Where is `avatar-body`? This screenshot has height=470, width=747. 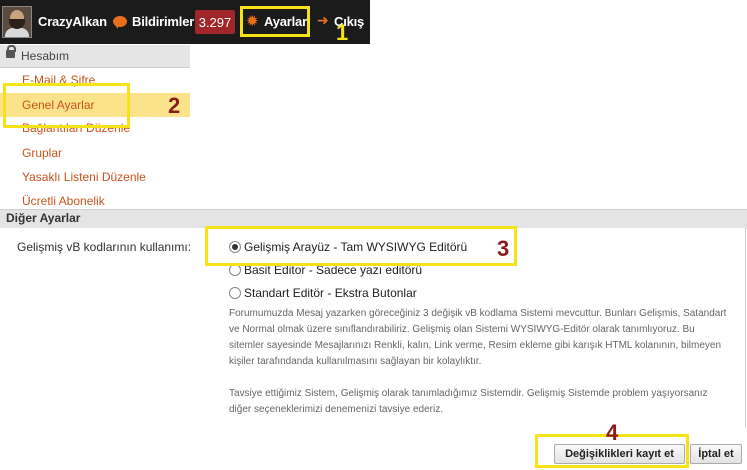 avatar-body is located at coordinates (17, 32).